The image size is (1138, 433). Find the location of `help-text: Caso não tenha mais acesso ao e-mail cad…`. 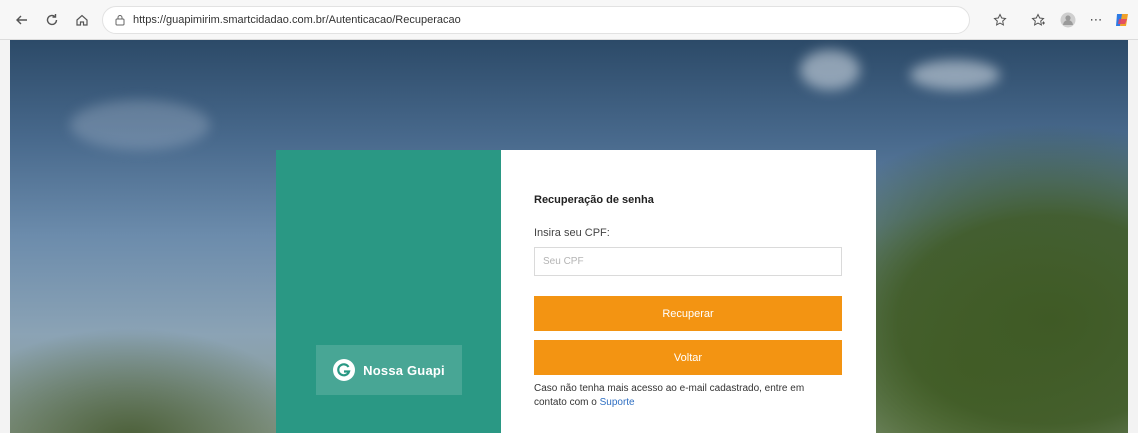

help-text: Caso não tenha mais acesso ao e-mail cad… is located at coordinates (684, 395).